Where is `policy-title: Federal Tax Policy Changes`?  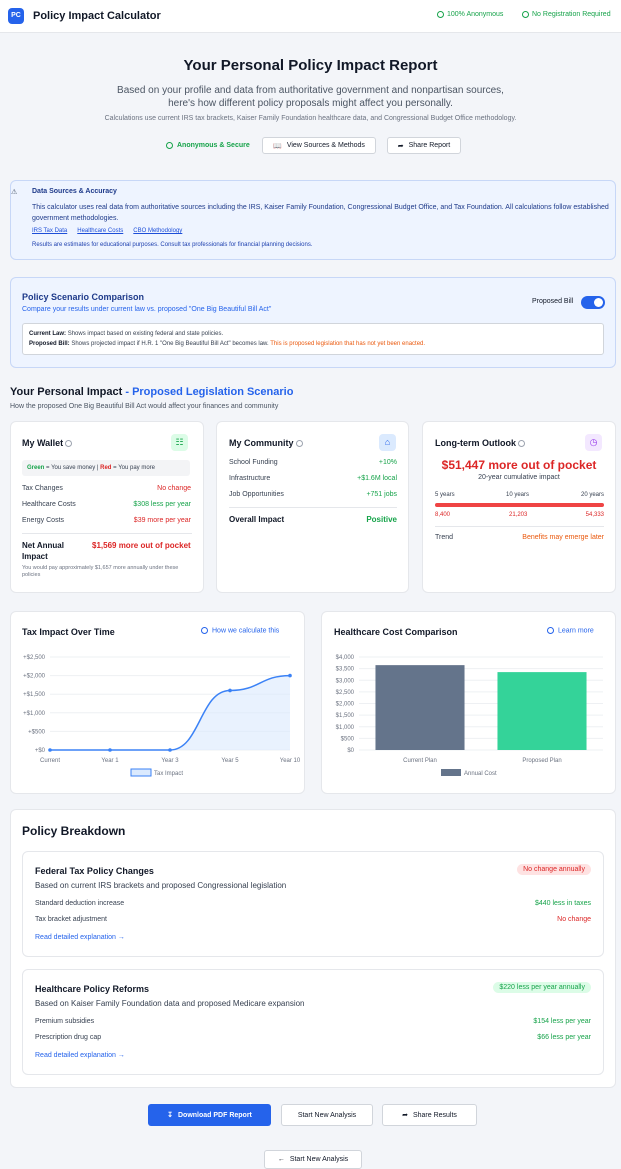 policy-title: Federal Tax Policy Changes is located at coordinates (94, 871).